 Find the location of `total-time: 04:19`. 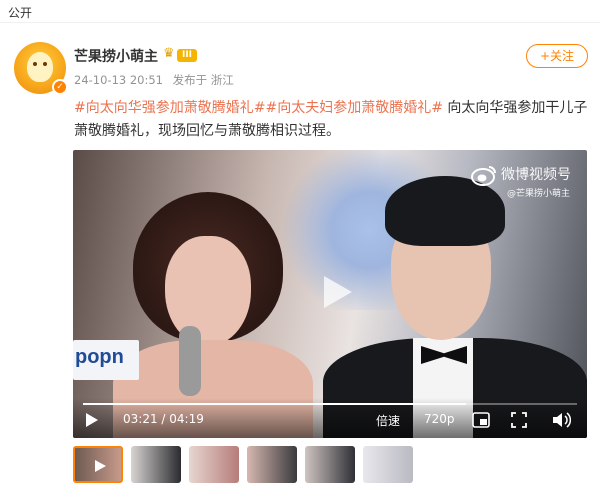

total-time: 04:19 is located at coordinates (186, 419).